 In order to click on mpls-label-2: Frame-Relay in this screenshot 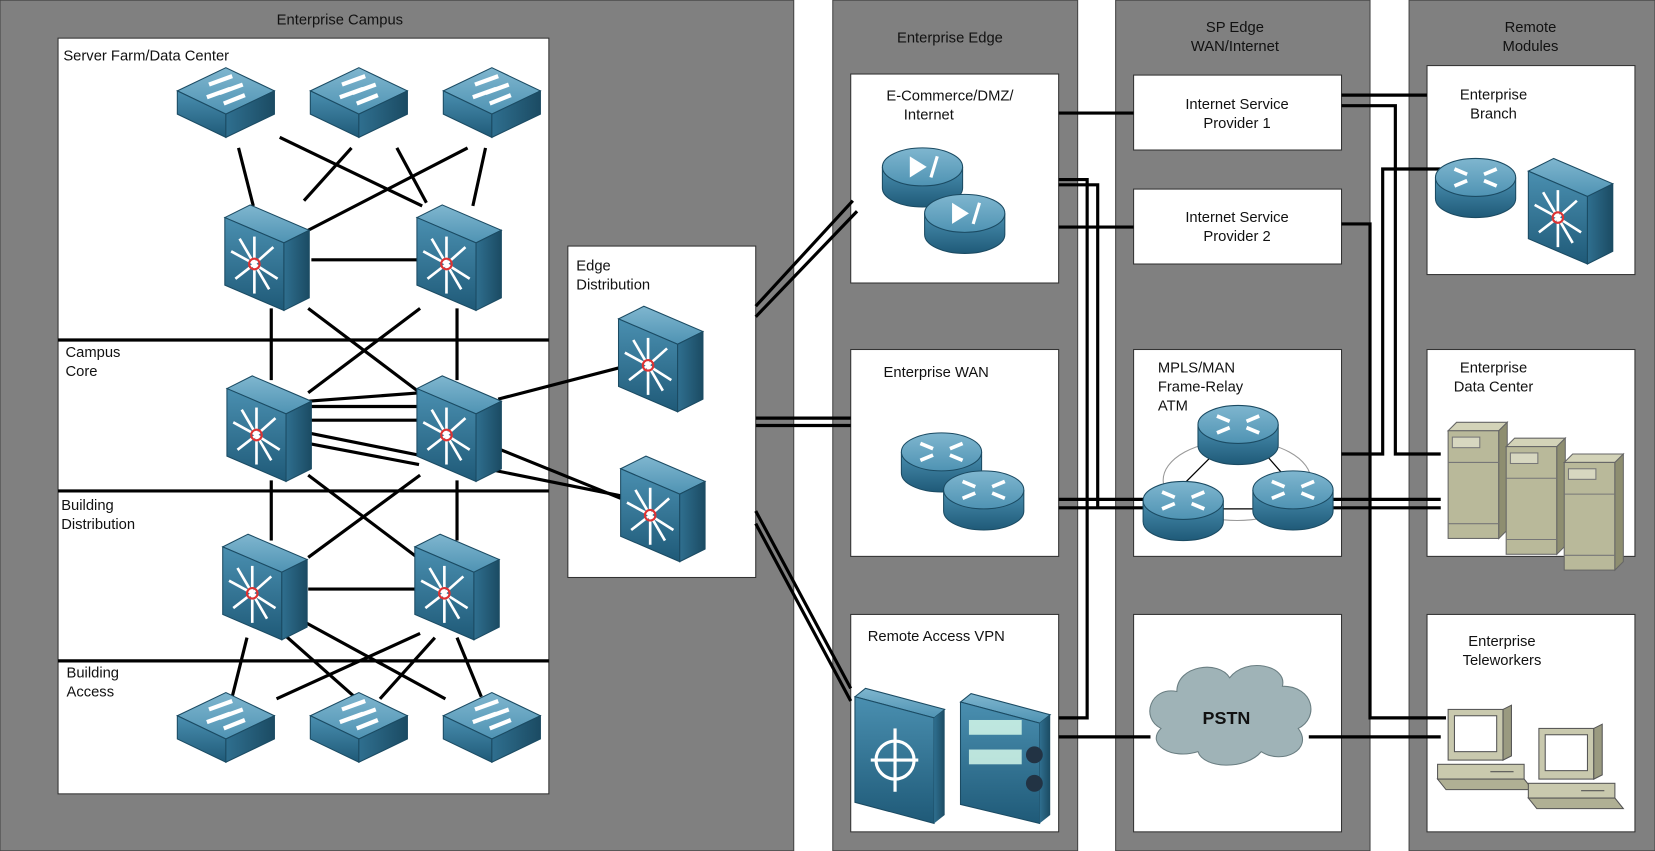, I will do `click(1201, 388)`.